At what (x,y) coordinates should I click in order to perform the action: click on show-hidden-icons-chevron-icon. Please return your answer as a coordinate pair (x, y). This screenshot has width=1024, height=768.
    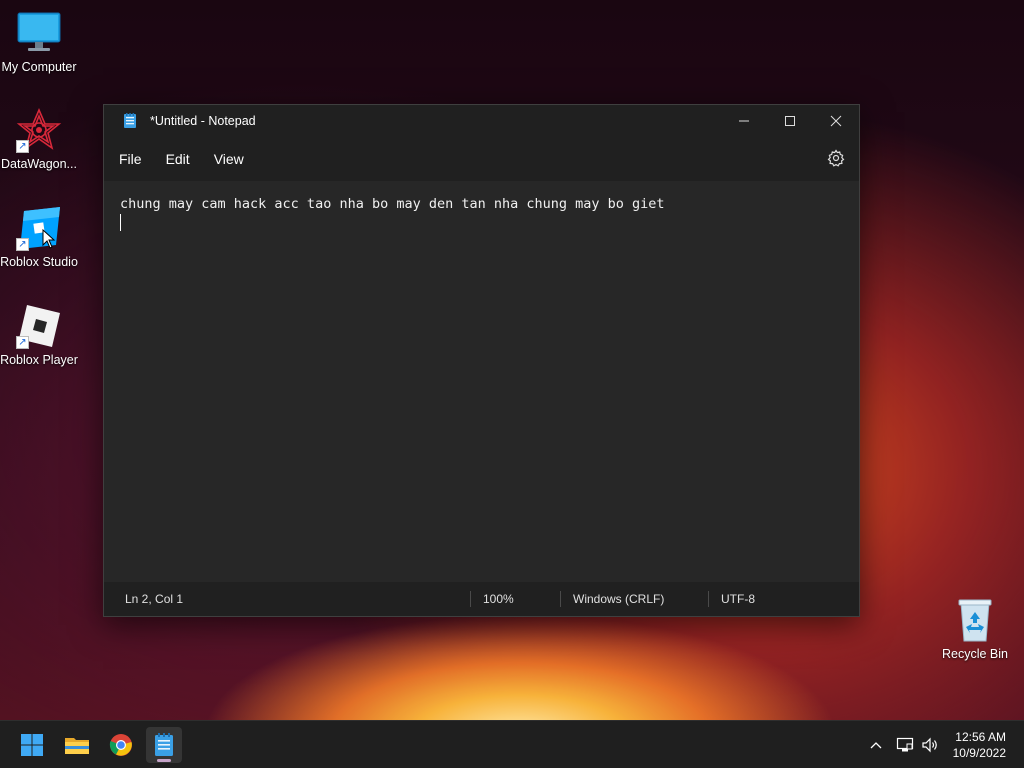
    Looking at the image, I should click on (876, 745).